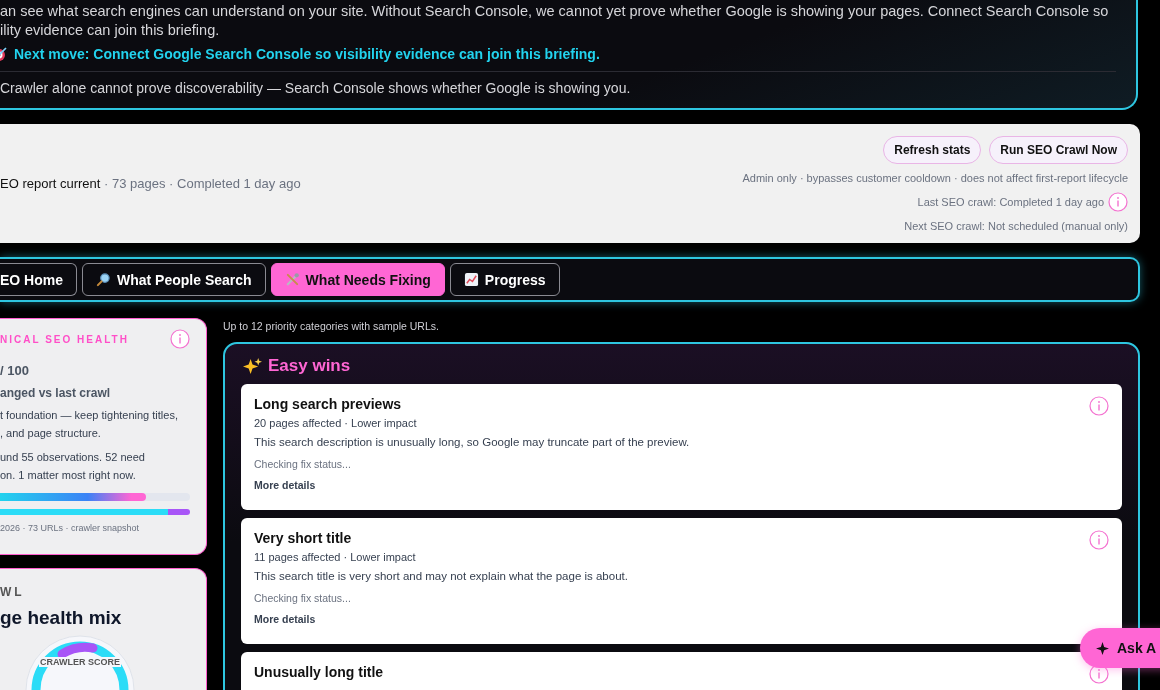 The width and height of the screenshot is (1160, 690). Describe the element at coordinates (38, 279) in the screenshot. I see `tab: EO Home` at that location.